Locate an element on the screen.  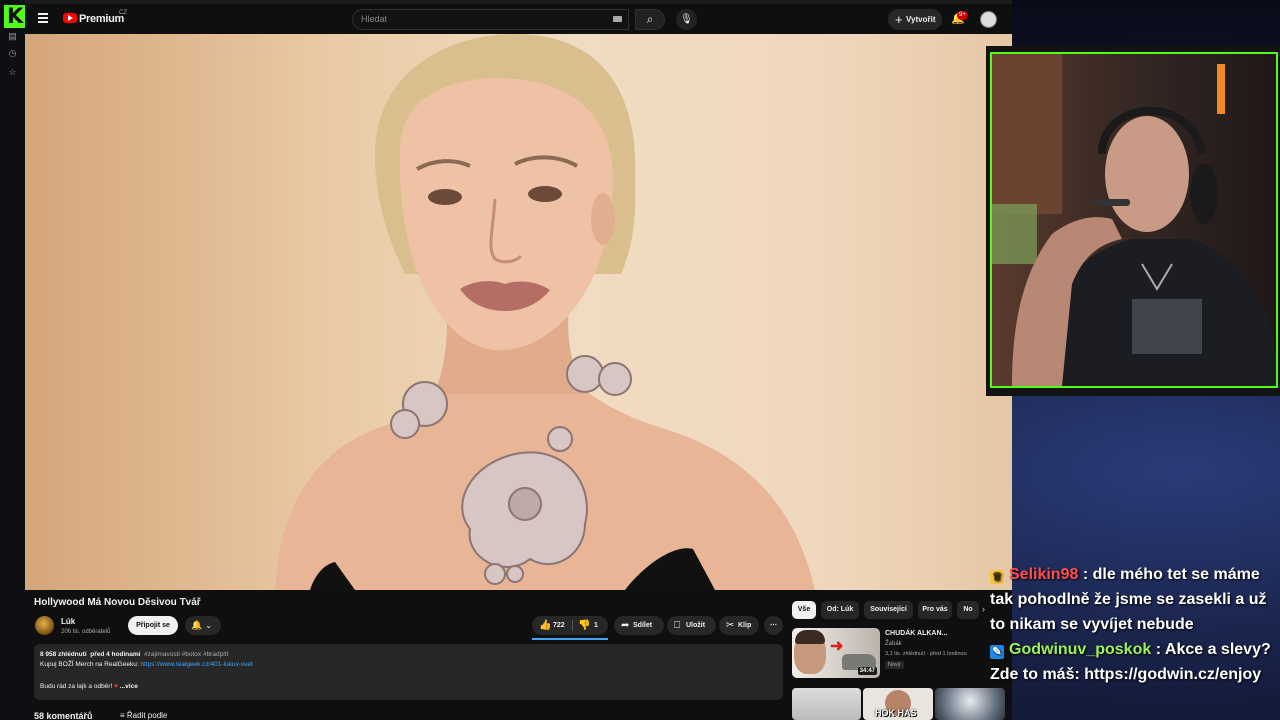
webcam-feed is located at coordinates (1134, 220).